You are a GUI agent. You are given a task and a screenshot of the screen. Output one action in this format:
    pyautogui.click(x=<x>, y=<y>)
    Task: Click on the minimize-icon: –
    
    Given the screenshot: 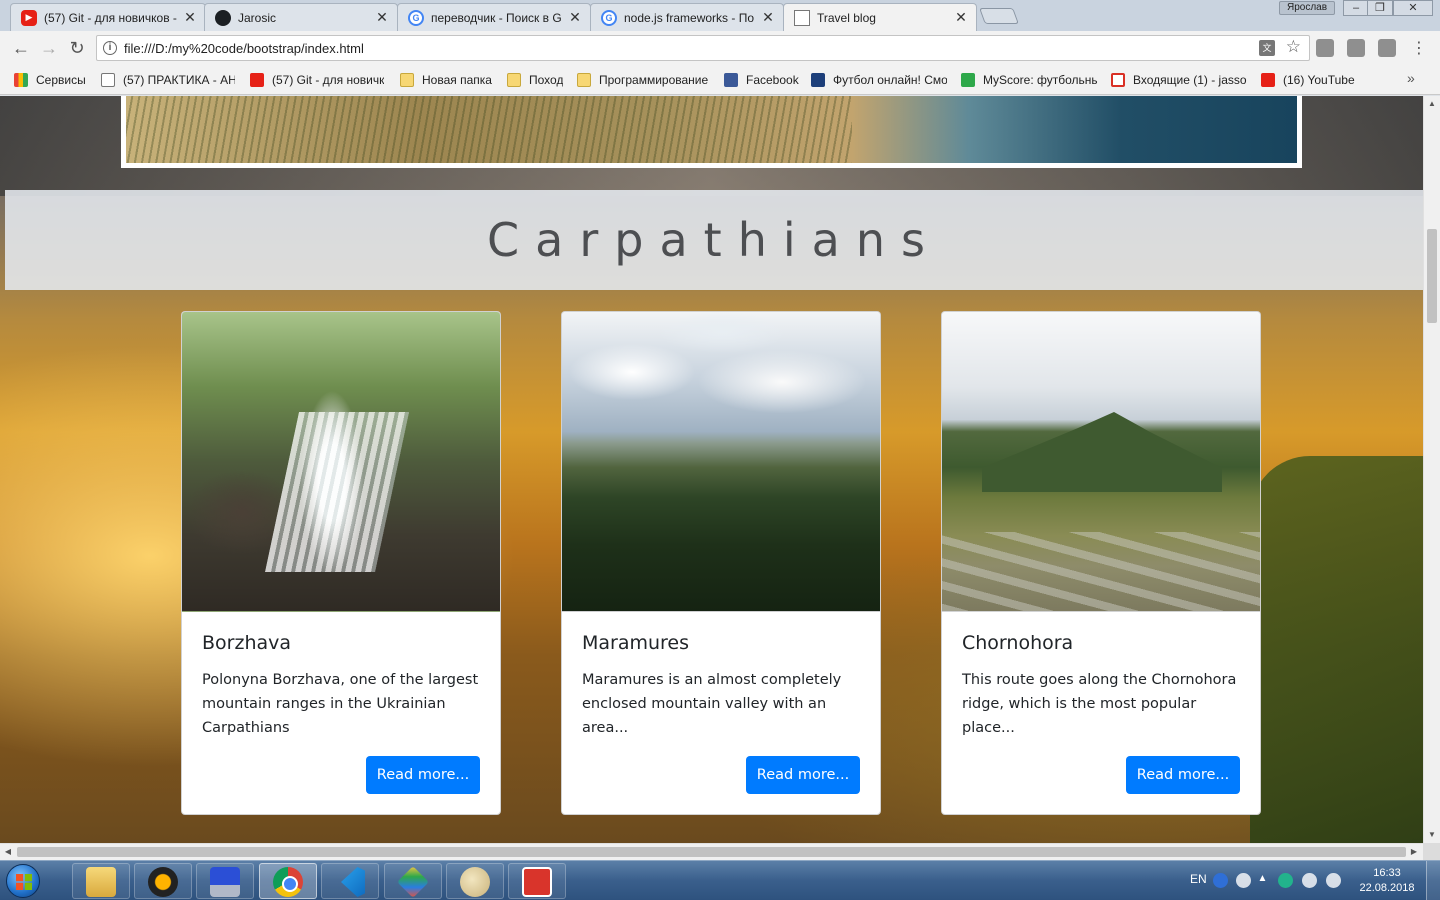 What is the action you would take?
    pyautogui.click(x=1356, y=8)
    